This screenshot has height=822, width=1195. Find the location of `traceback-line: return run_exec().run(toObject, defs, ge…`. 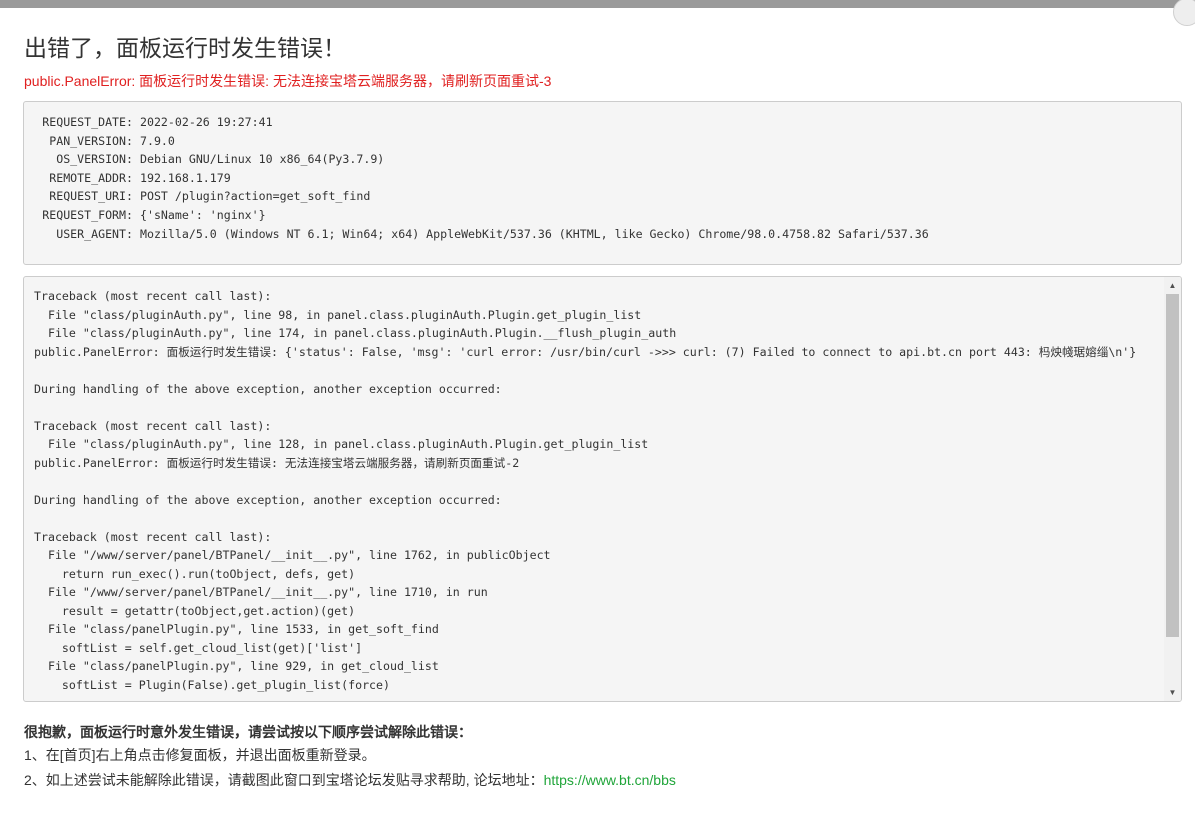

traceback-line: return run_exec().run(toObject, defs, ge… is located at coordinates (195, 573).